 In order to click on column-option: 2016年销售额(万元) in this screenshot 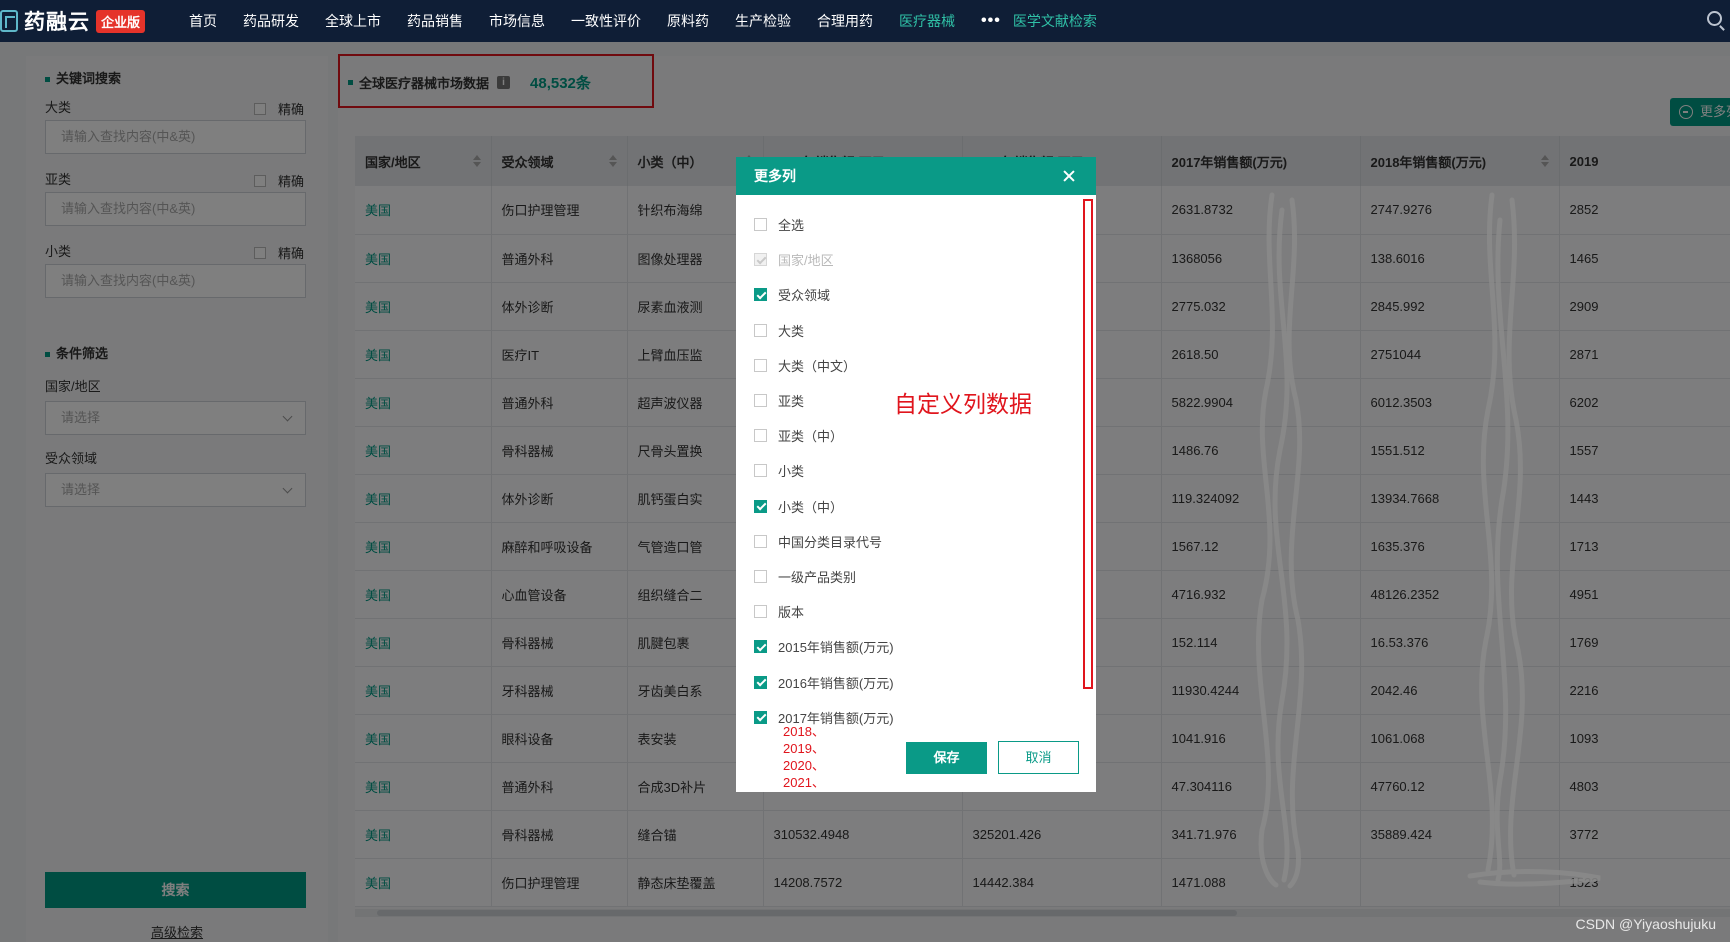, I will do `click(824, 681)`.